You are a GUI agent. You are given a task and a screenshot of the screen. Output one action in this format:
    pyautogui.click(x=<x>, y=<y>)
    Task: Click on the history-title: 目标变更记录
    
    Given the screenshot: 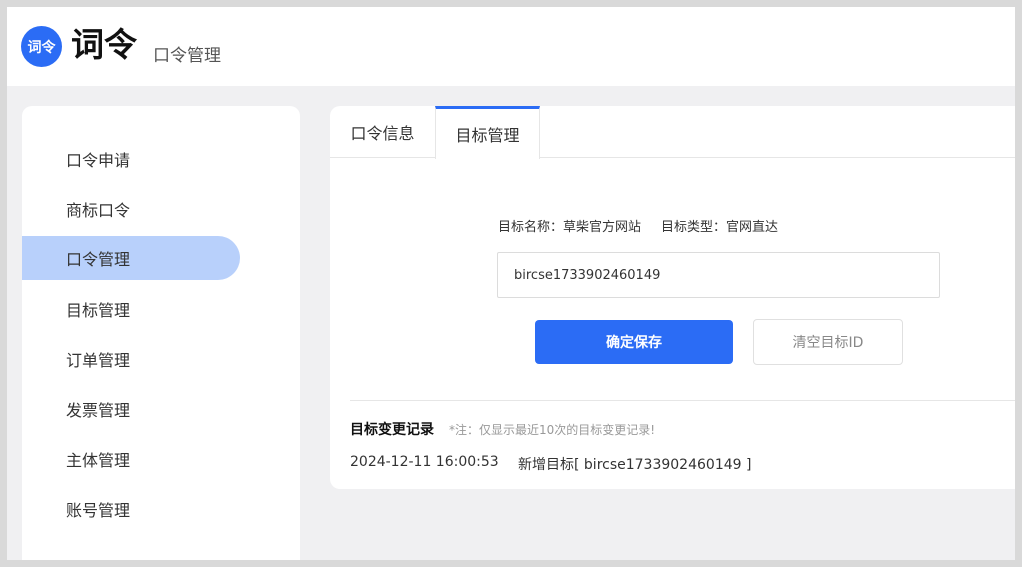 What is the action you would take?
    pyautogui.click(x=392, y=430)
    